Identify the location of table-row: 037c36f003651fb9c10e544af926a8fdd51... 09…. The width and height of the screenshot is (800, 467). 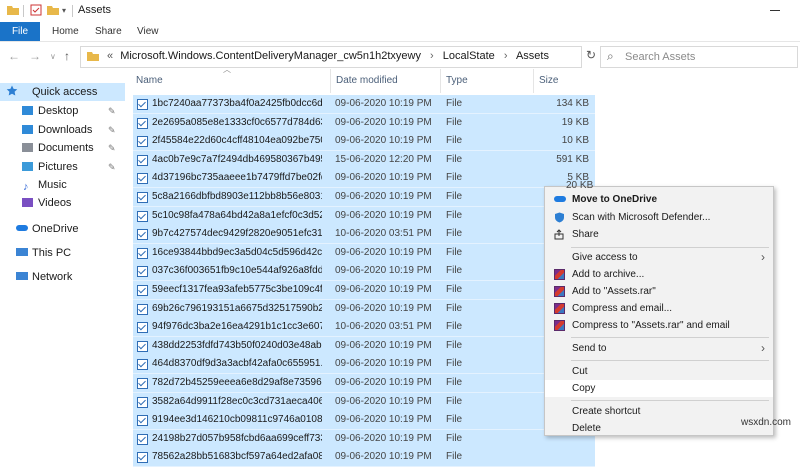
(364, 271).